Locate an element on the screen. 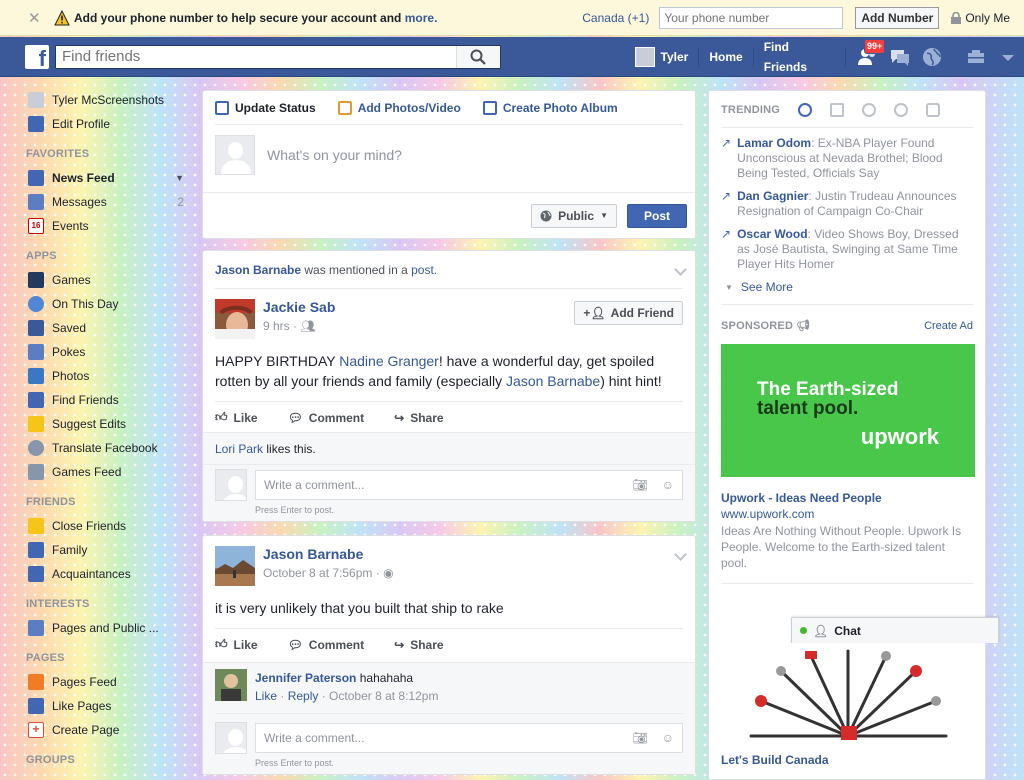  messages-icon is located at coordinates (900, 57).